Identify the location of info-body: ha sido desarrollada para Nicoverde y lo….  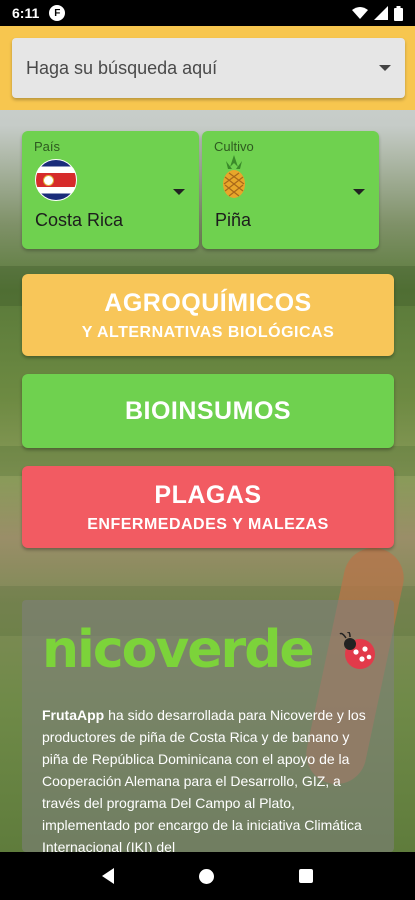
(204, 779).